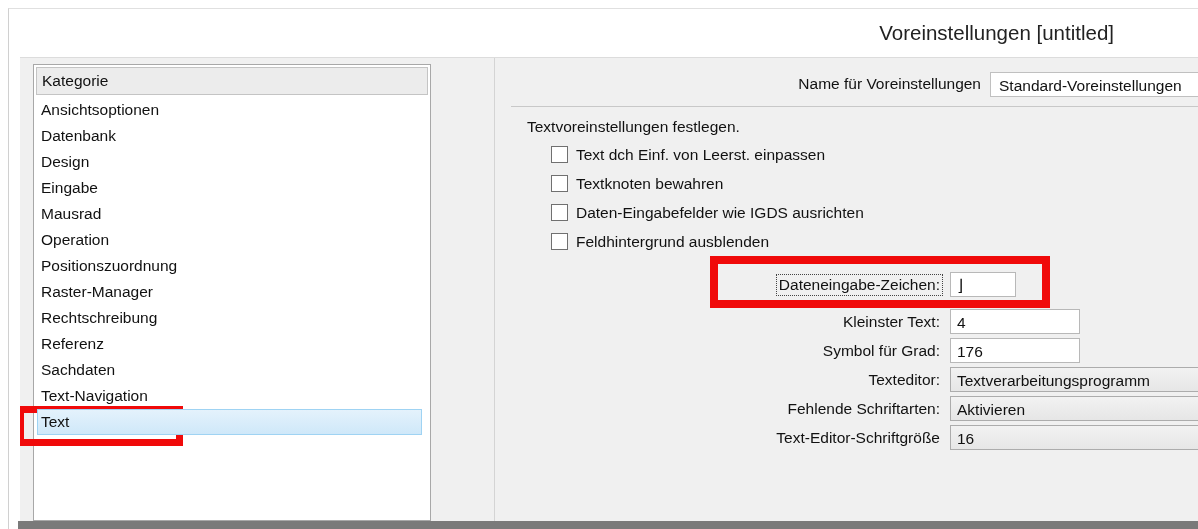 This screenshot has width=1198, height=529. Describe the element at coordinates (904, 379) in the screenshot. I see `field-label: Texteditor:` at that location.